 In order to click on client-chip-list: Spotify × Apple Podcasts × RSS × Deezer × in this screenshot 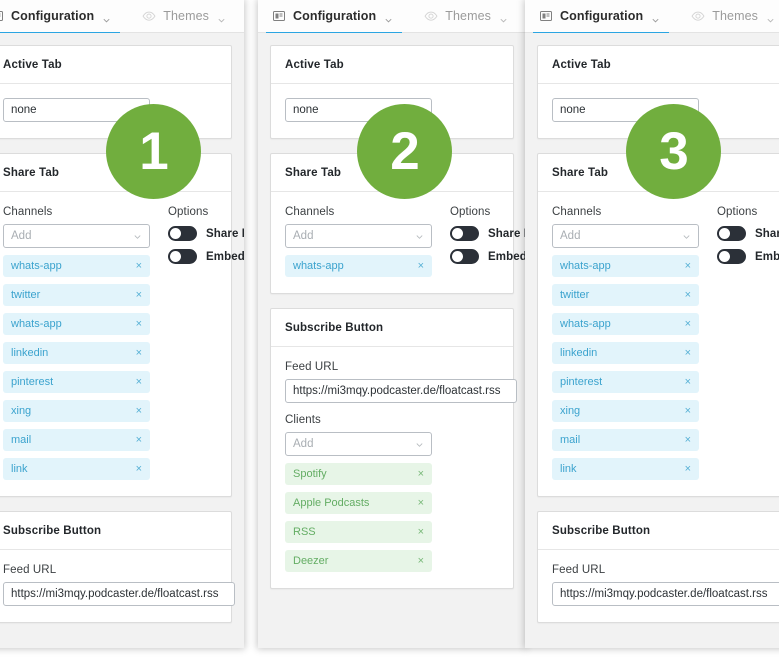, I will do `click(392, 517)`.